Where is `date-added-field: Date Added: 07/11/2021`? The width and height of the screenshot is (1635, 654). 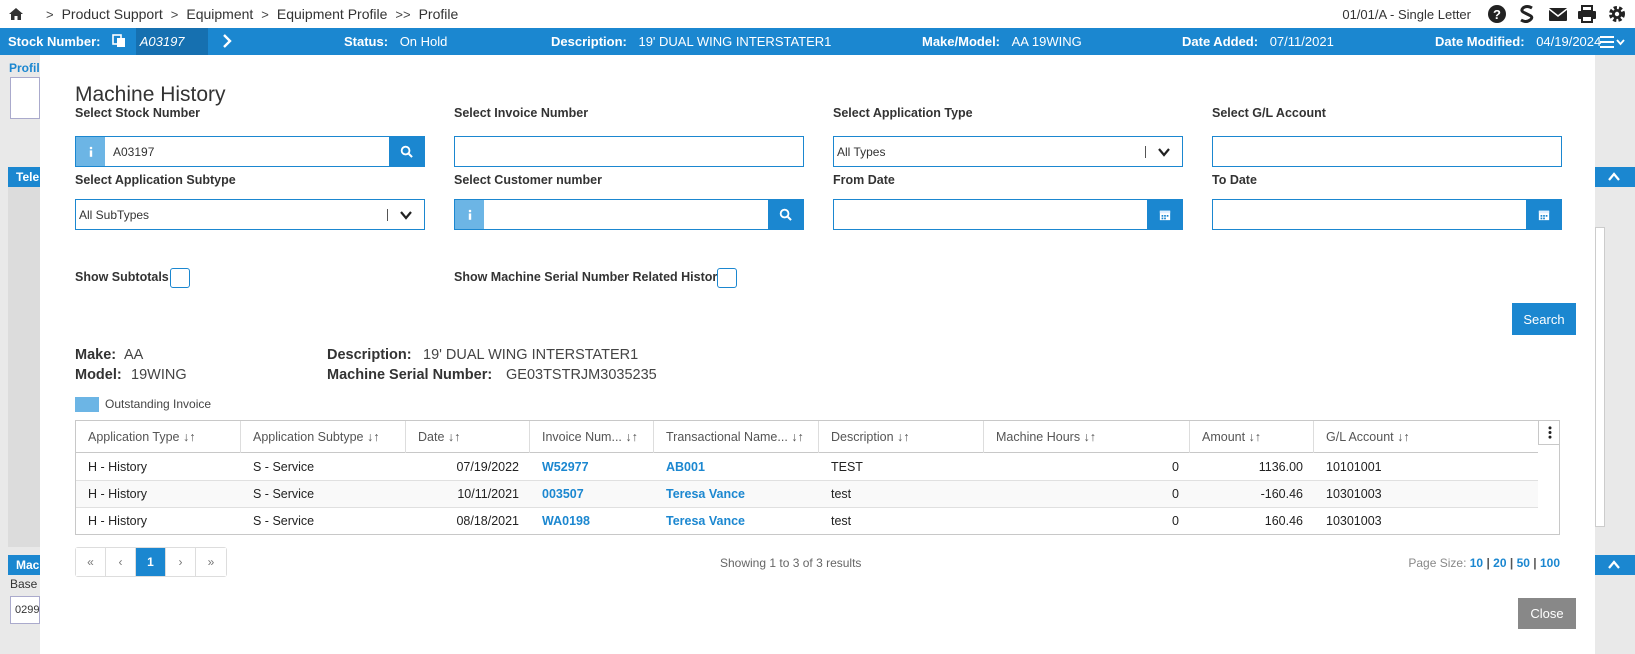 date-added-field: Date Added: 07/11/2021 is located at coordinates (1258, 41).